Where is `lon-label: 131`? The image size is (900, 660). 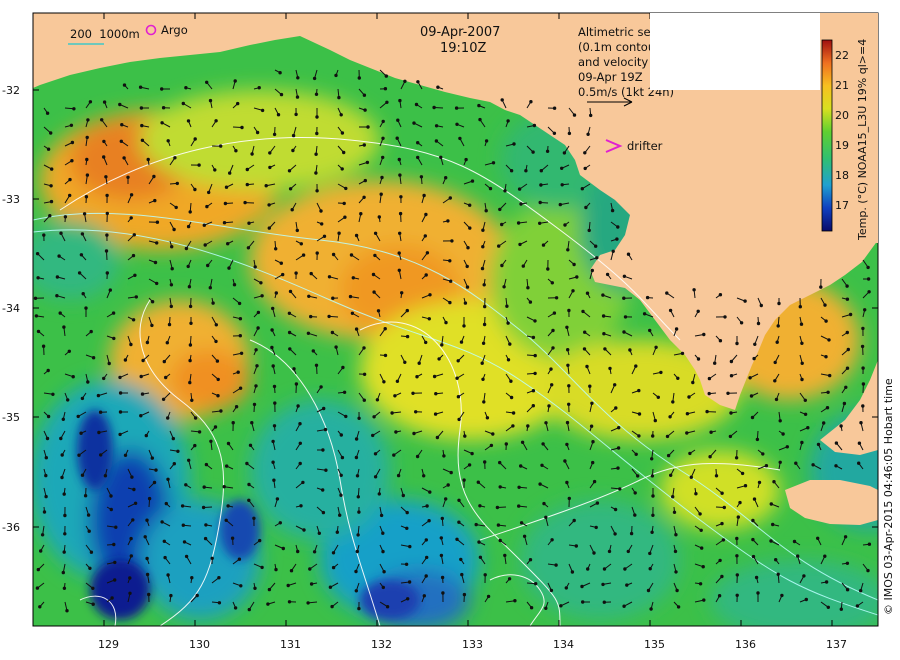 lon-label: 131 is located at coordinates (290, 644).